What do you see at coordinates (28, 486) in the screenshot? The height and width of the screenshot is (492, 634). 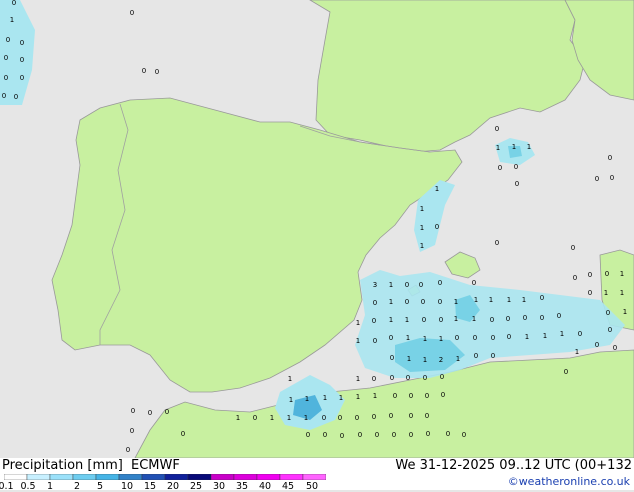 I see `scale-tick-label: 0.5` at bounding box center [28, 486].